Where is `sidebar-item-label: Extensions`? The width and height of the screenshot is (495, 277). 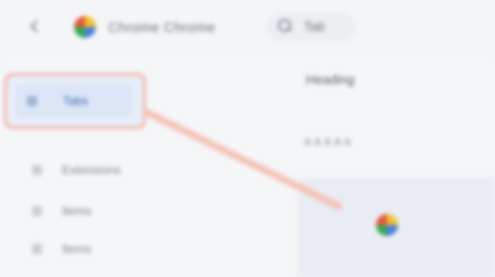 sidebar-item-label: Extensions is located at coordinates (91, 170).